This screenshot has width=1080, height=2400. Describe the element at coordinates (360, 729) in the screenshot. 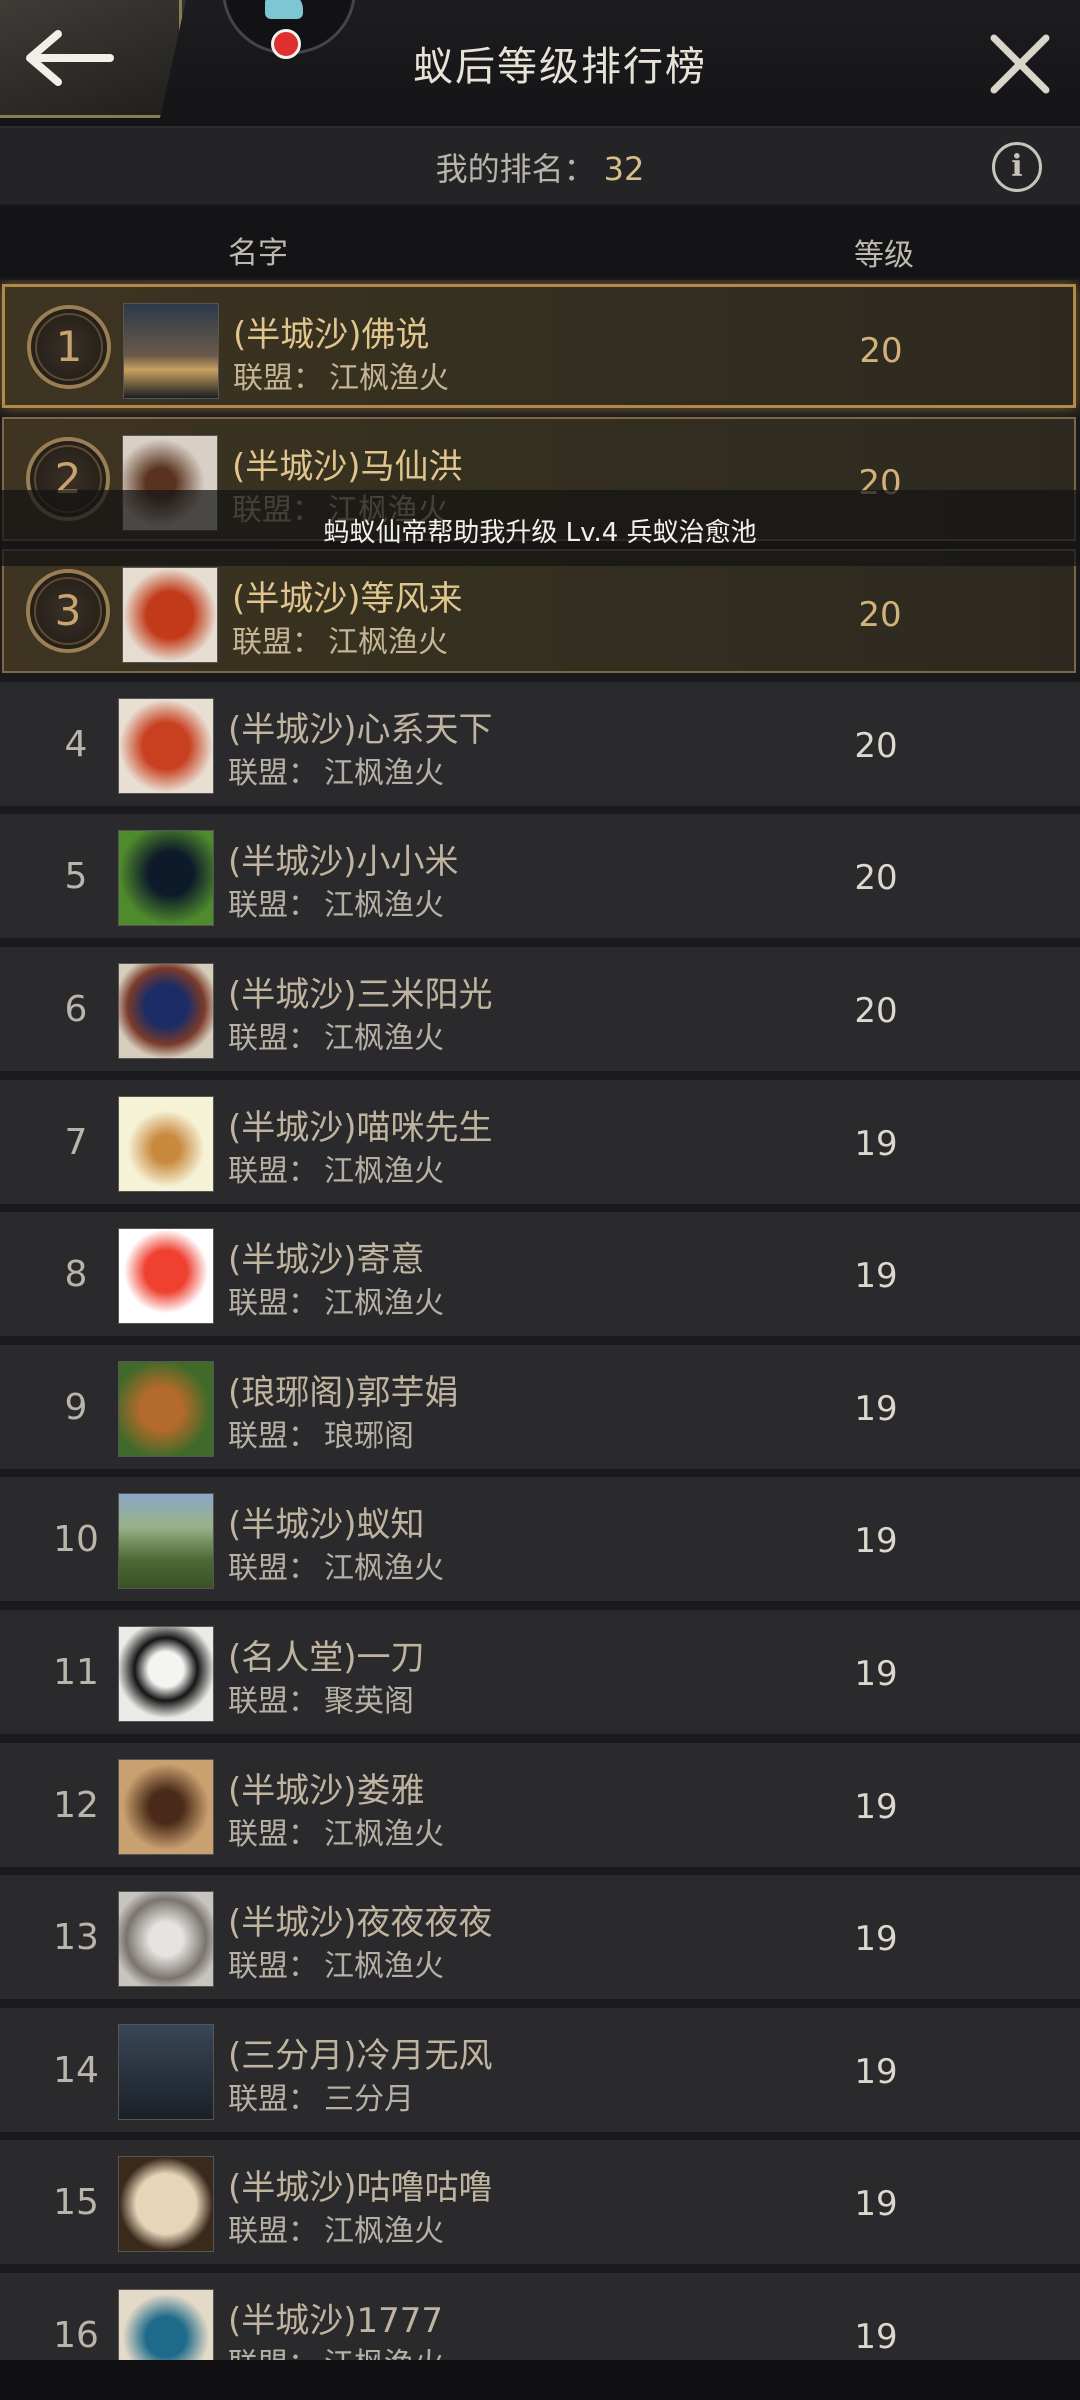

I see `player-name: (半城沙)心系天下` at that location.